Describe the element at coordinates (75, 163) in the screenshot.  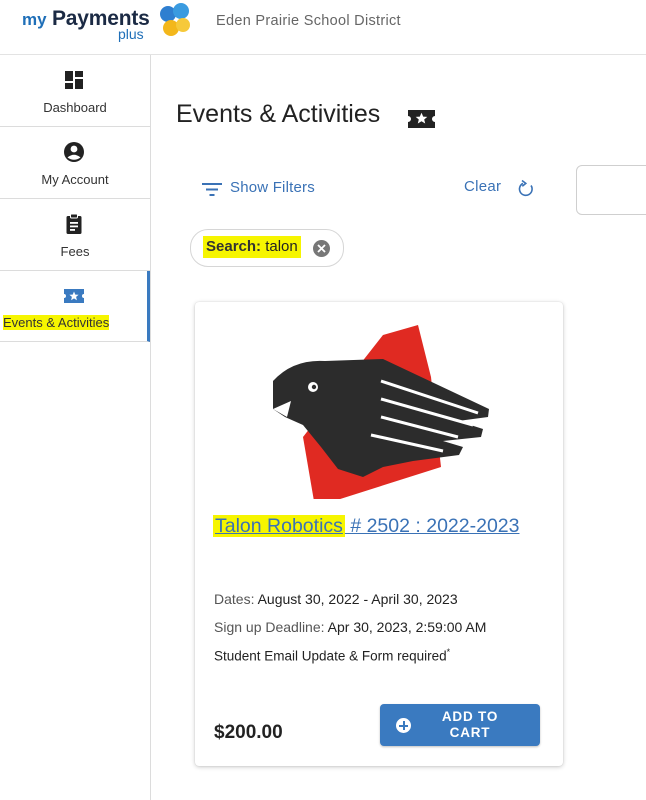
I see `sidebar-item-my-account: My Account` at that location.